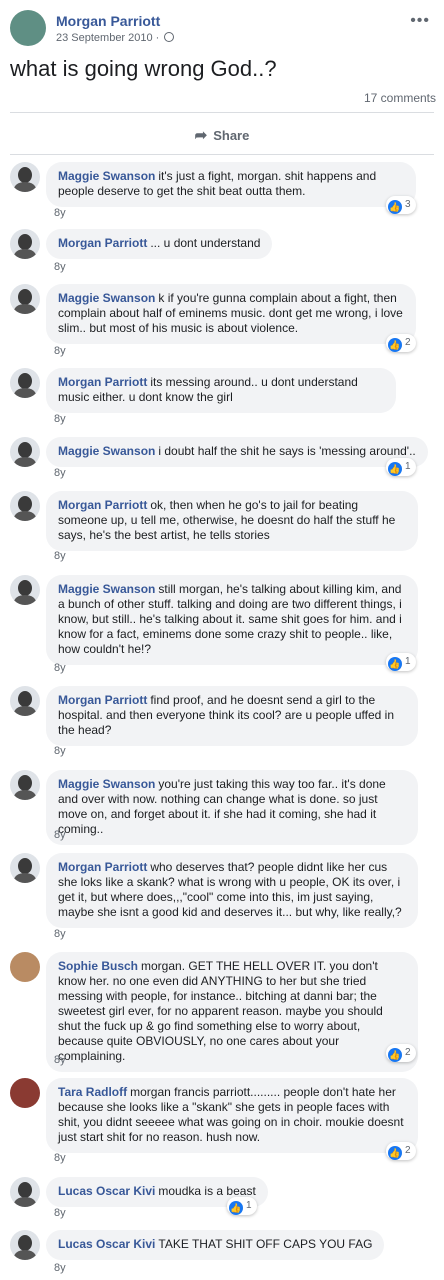  Describe the element at coordinates (207, 1191) in the screenshot. I see `comment-text: moudka is a beast` at that location.